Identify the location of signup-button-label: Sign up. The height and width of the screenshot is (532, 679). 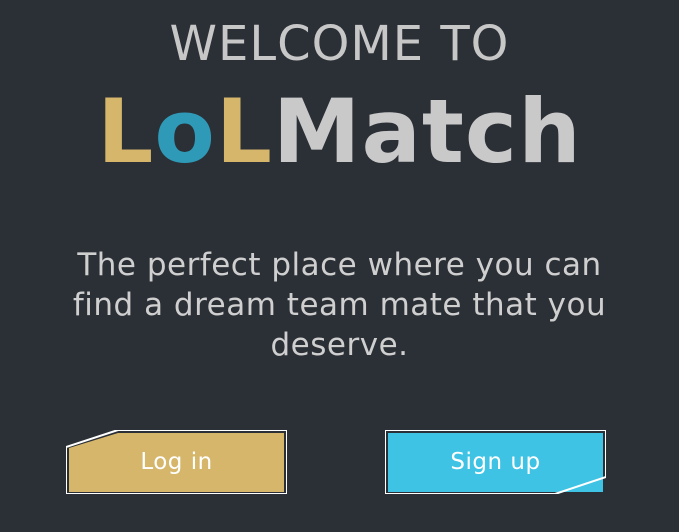
(495, 462).